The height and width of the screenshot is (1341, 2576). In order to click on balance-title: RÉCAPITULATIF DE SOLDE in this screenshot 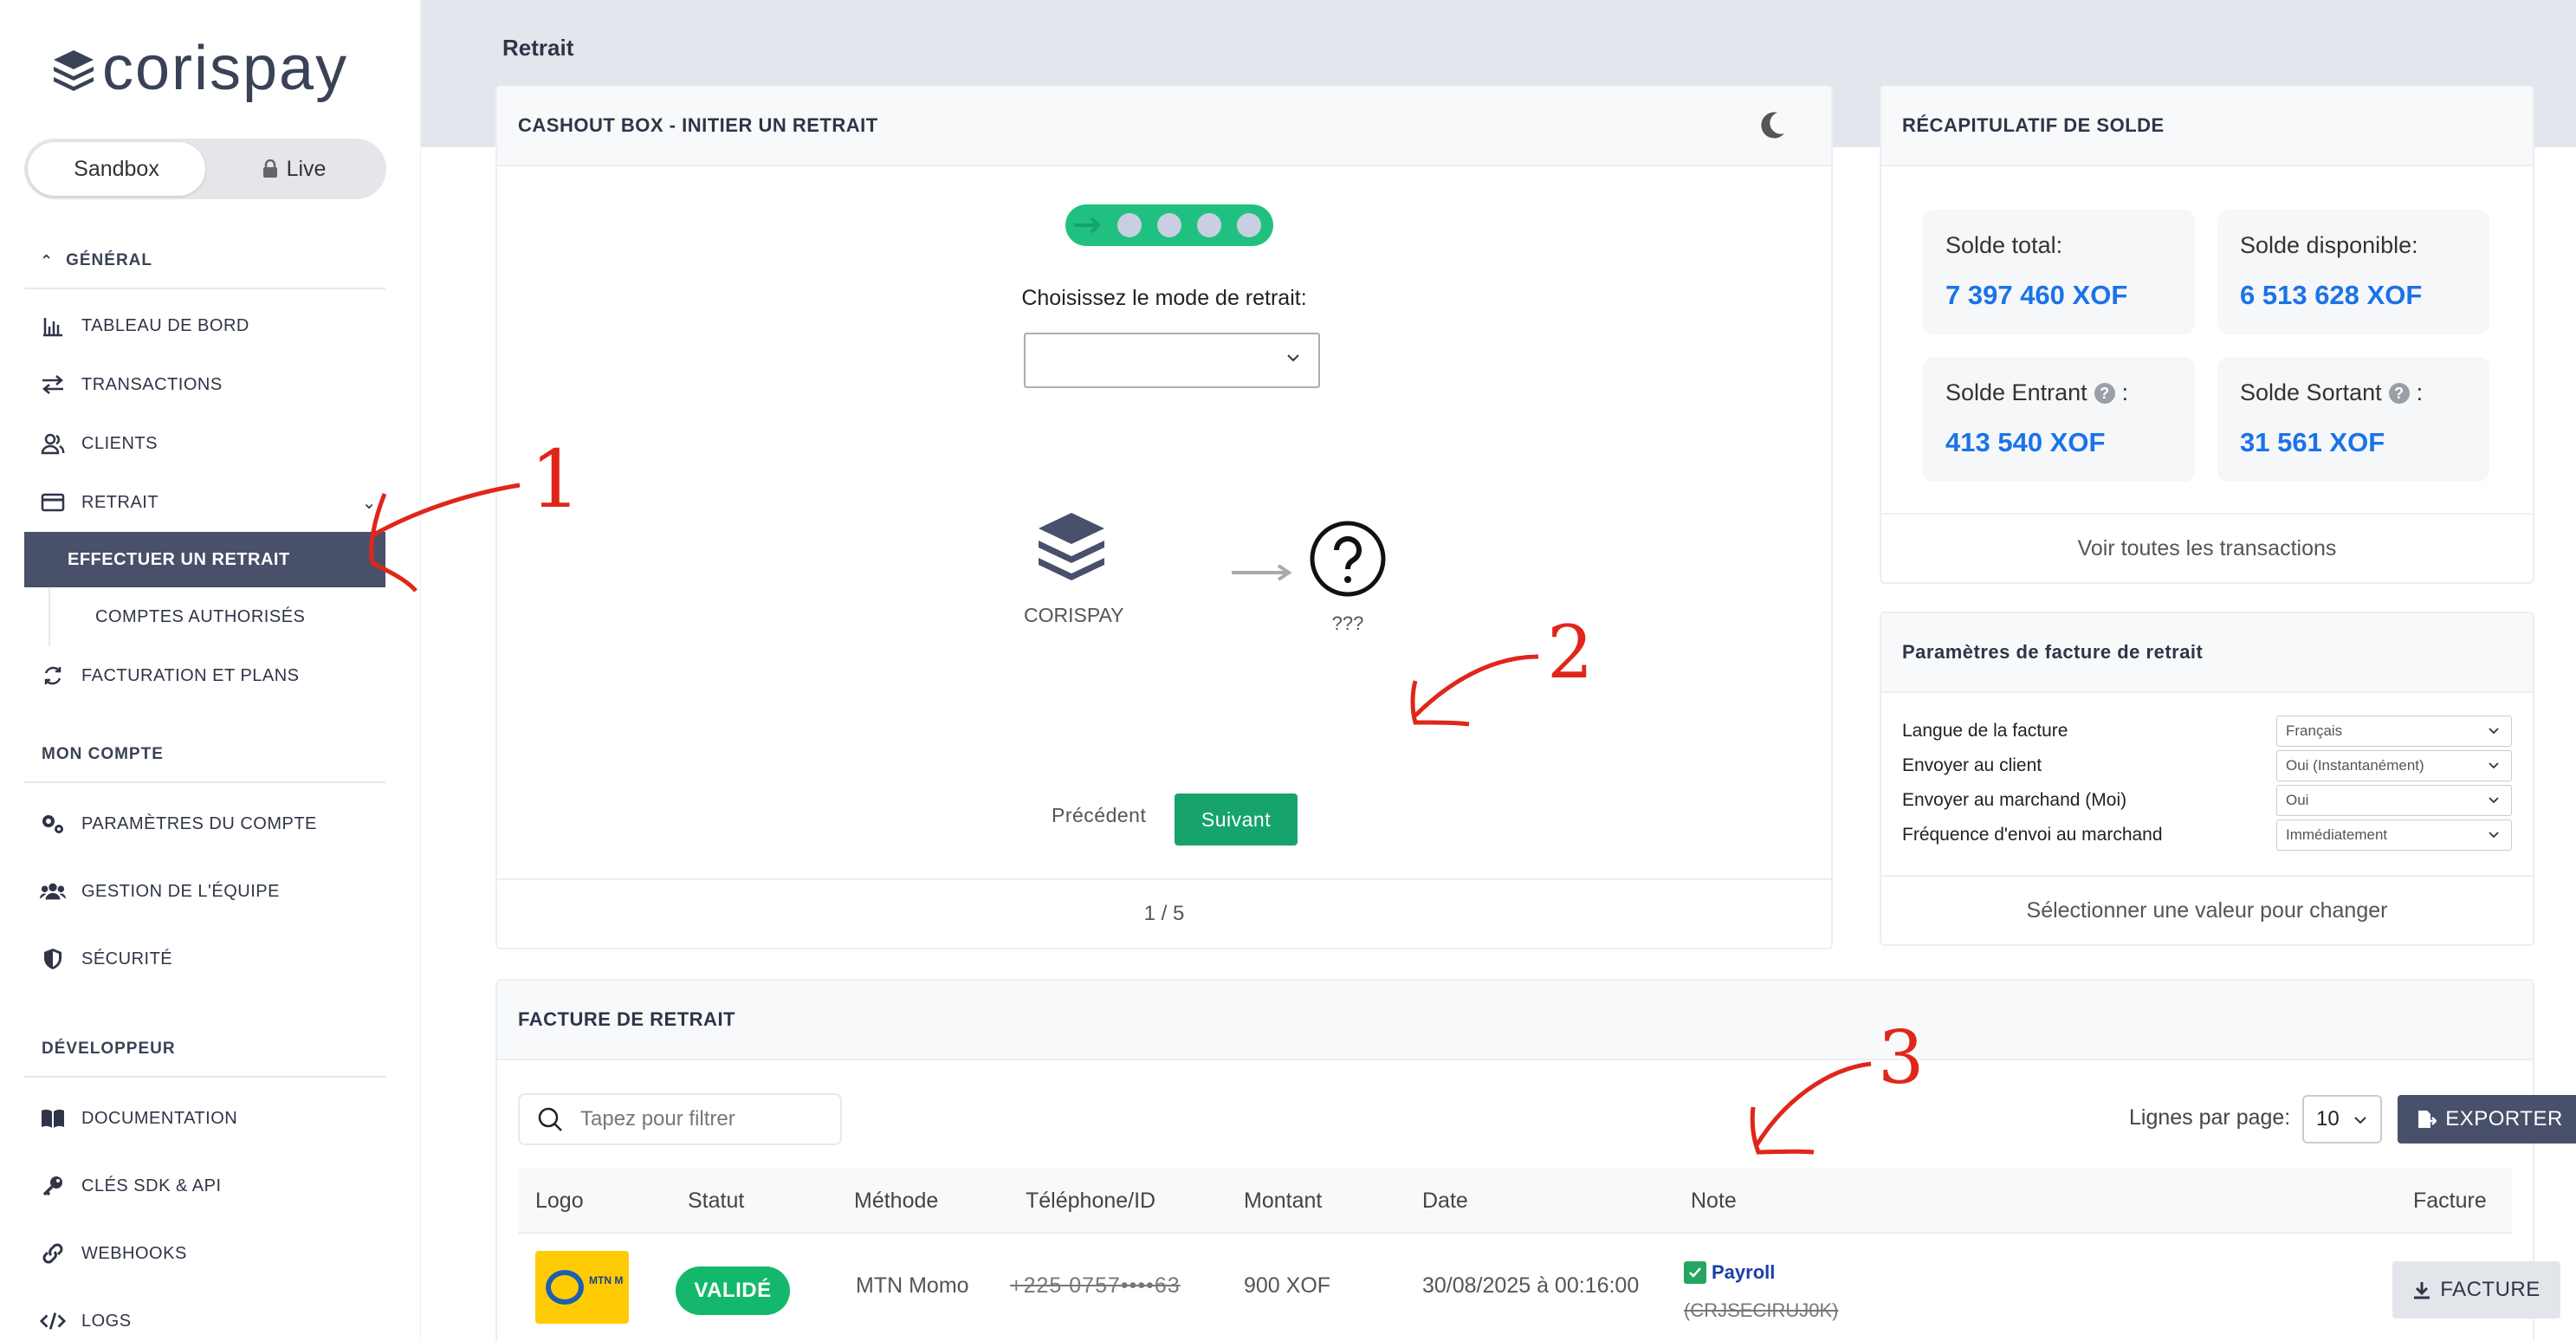, I will do `click(2207, 127)`.